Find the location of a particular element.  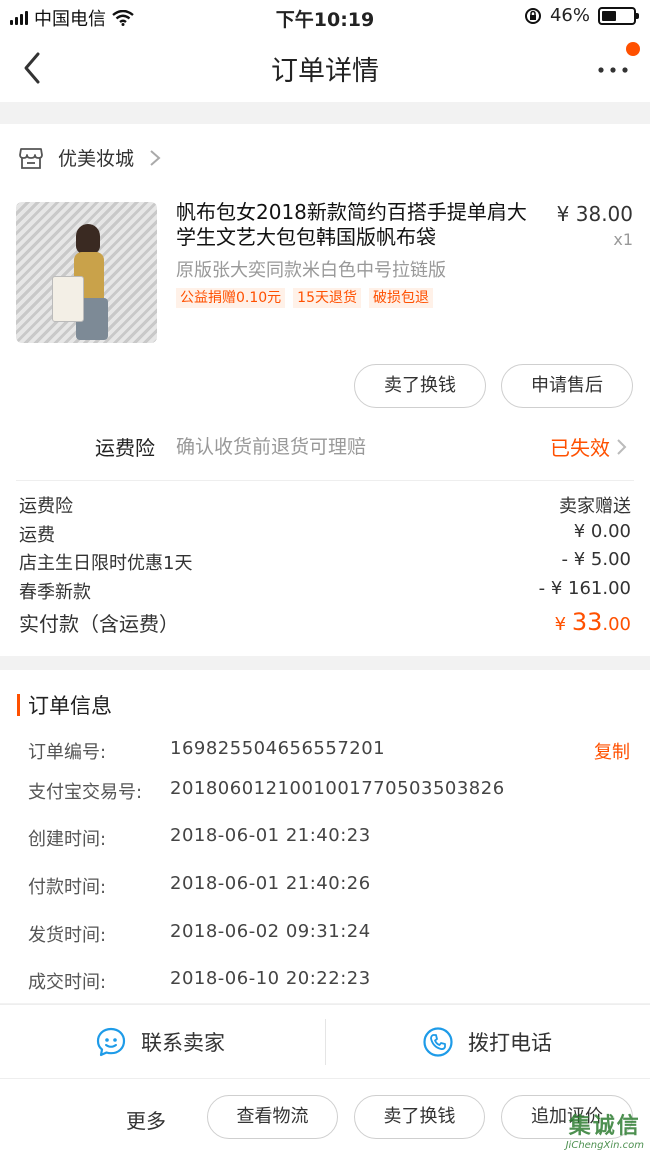

info-value: 169825504656557201 is located at coordinates (278, 748).